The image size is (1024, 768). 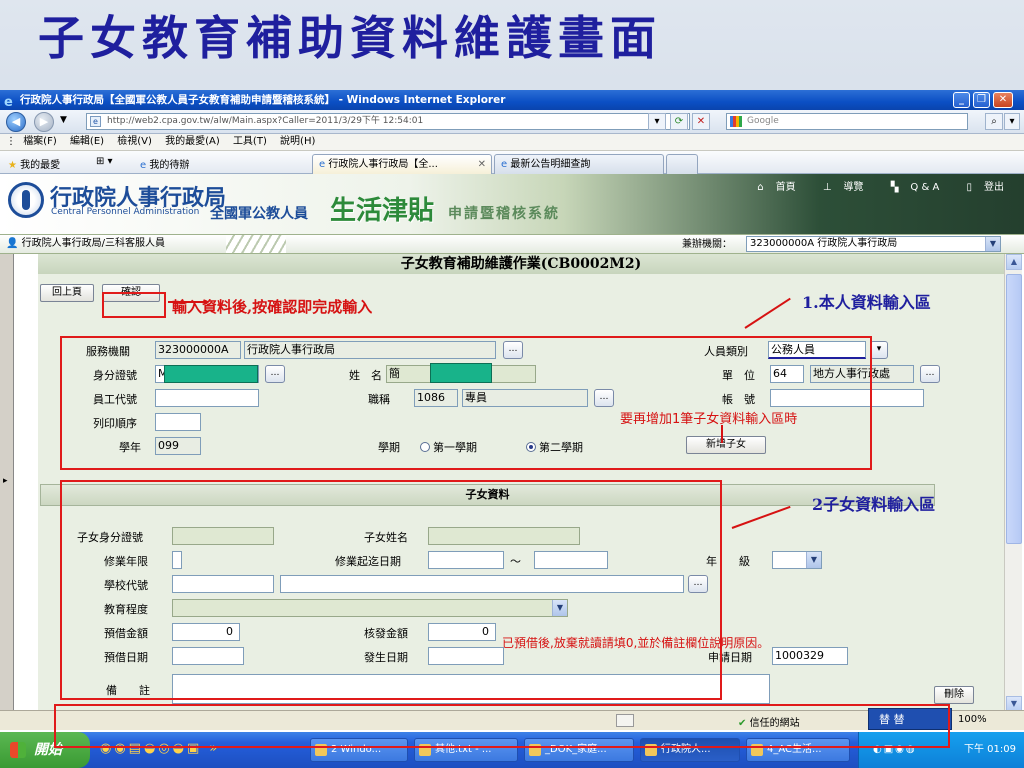 What do you see at coordinates (250, 142) in the screenshot?
I see `menu-tools: 工具(T)` at bounding box center [250, 142].